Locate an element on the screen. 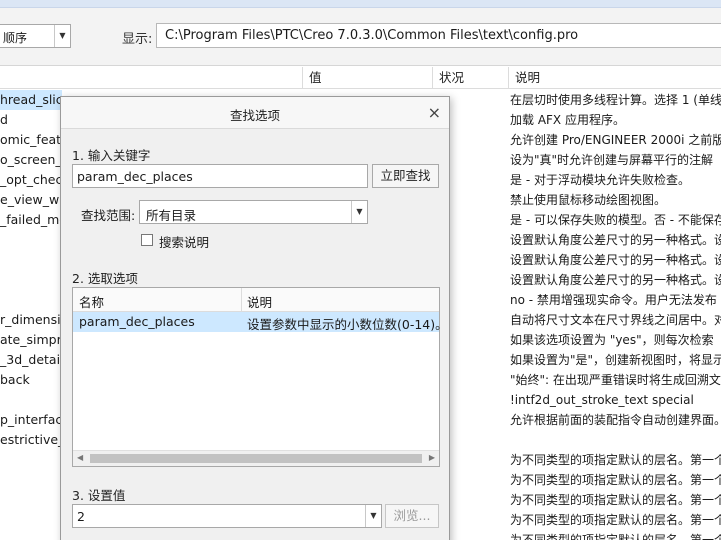 This screenshot has height=540, width=721. list-item: estrictive_r is located at coordinates (31, 440).